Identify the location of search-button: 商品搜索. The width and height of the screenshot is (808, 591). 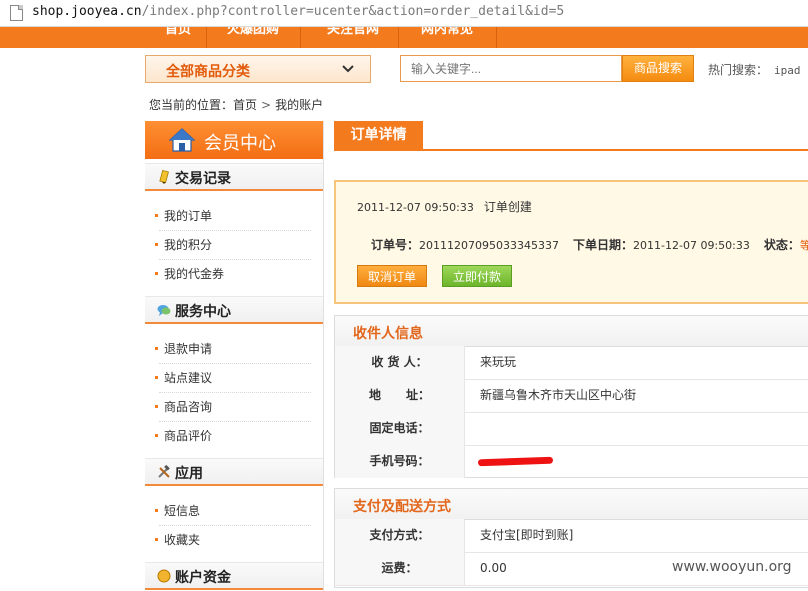
(658, 68).